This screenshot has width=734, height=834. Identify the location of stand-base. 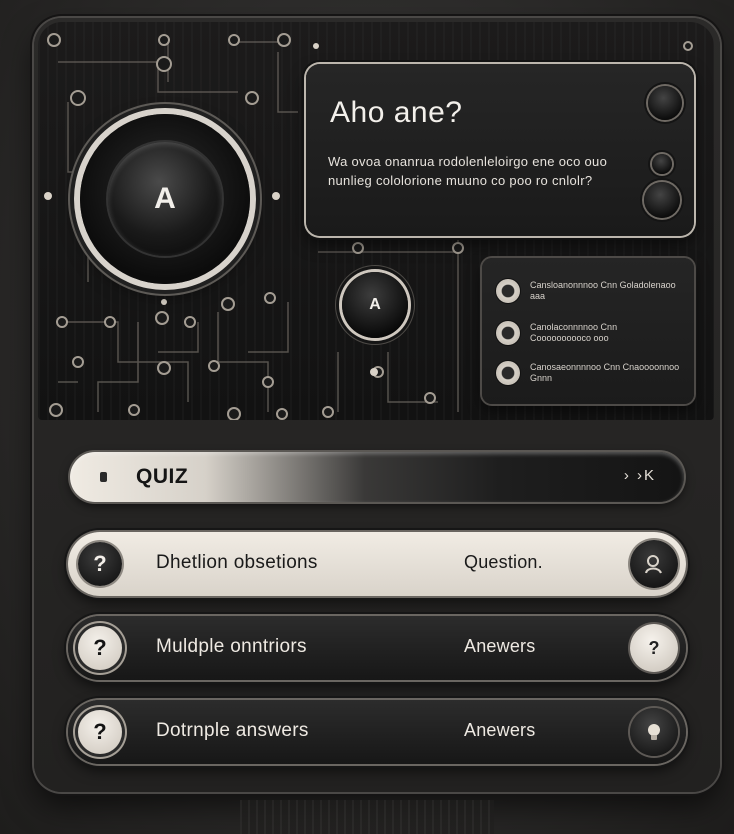
(367, 817).